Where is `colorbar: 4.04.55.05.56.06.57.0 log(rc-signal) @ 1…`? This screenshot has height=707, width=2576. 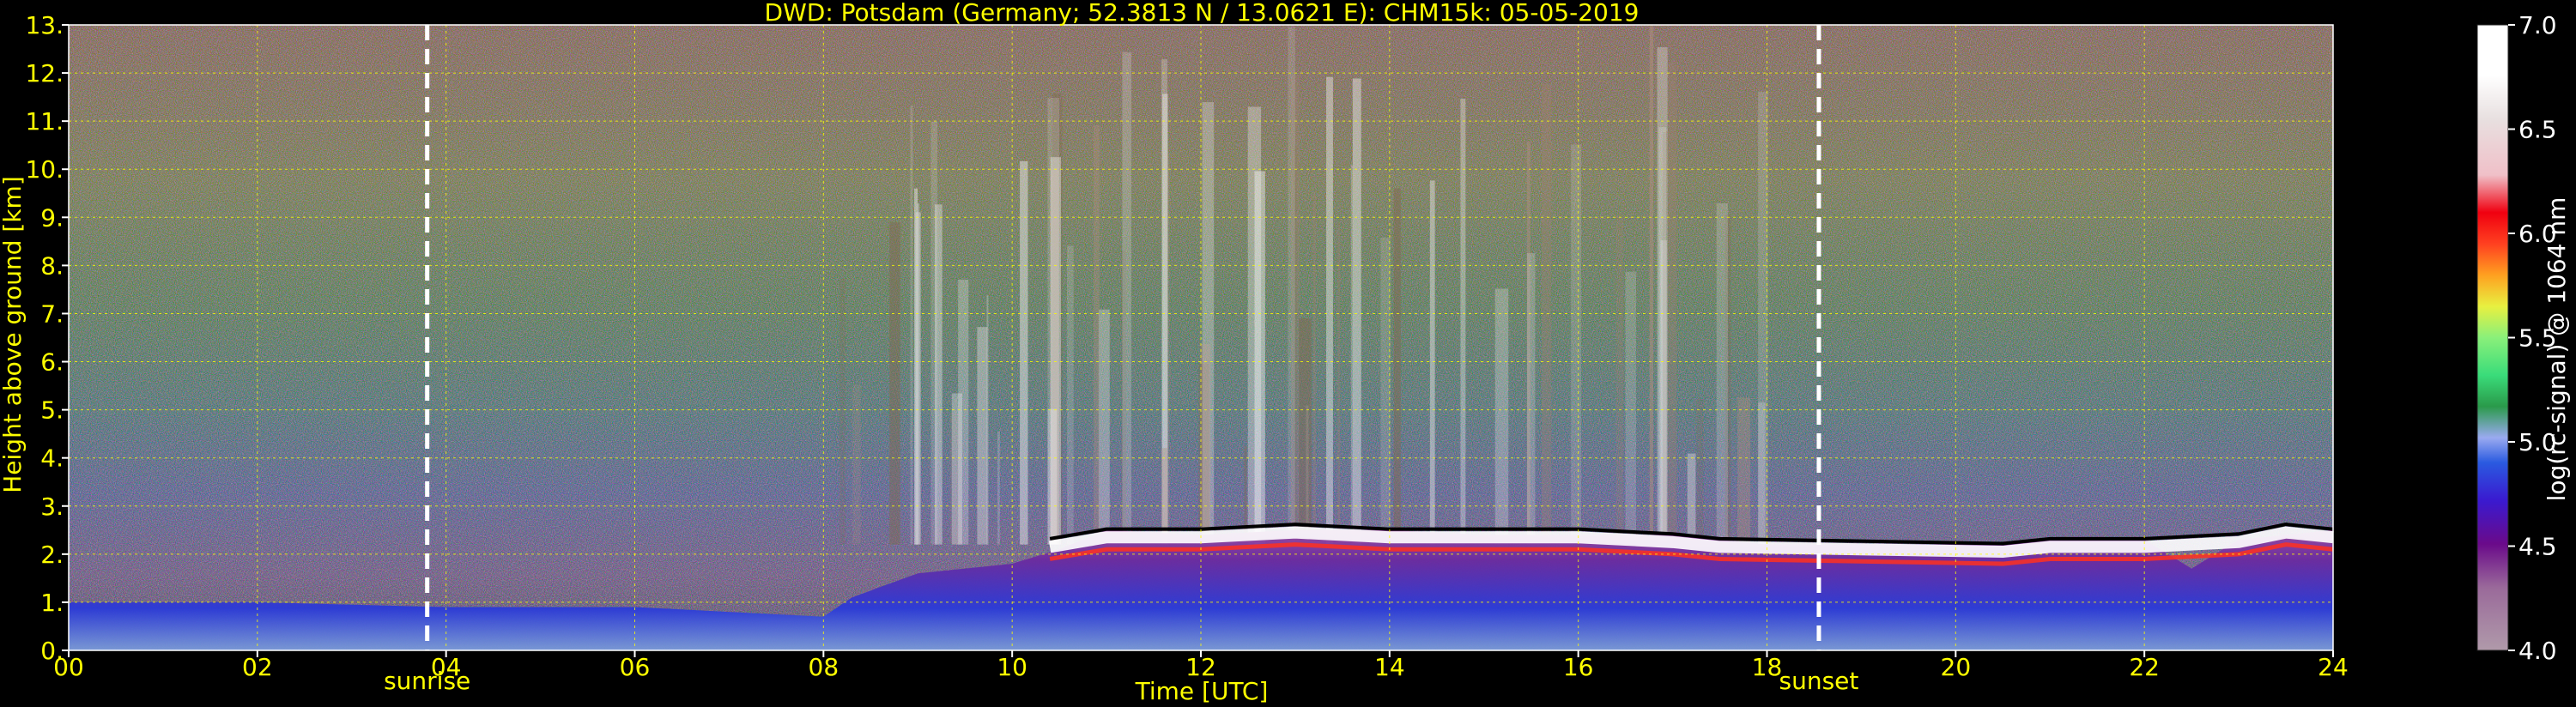
colorbar: 4.04.55.05.56.06.57.0 log(rc-signal) @ 1… is located at coordinates (2523, 338).